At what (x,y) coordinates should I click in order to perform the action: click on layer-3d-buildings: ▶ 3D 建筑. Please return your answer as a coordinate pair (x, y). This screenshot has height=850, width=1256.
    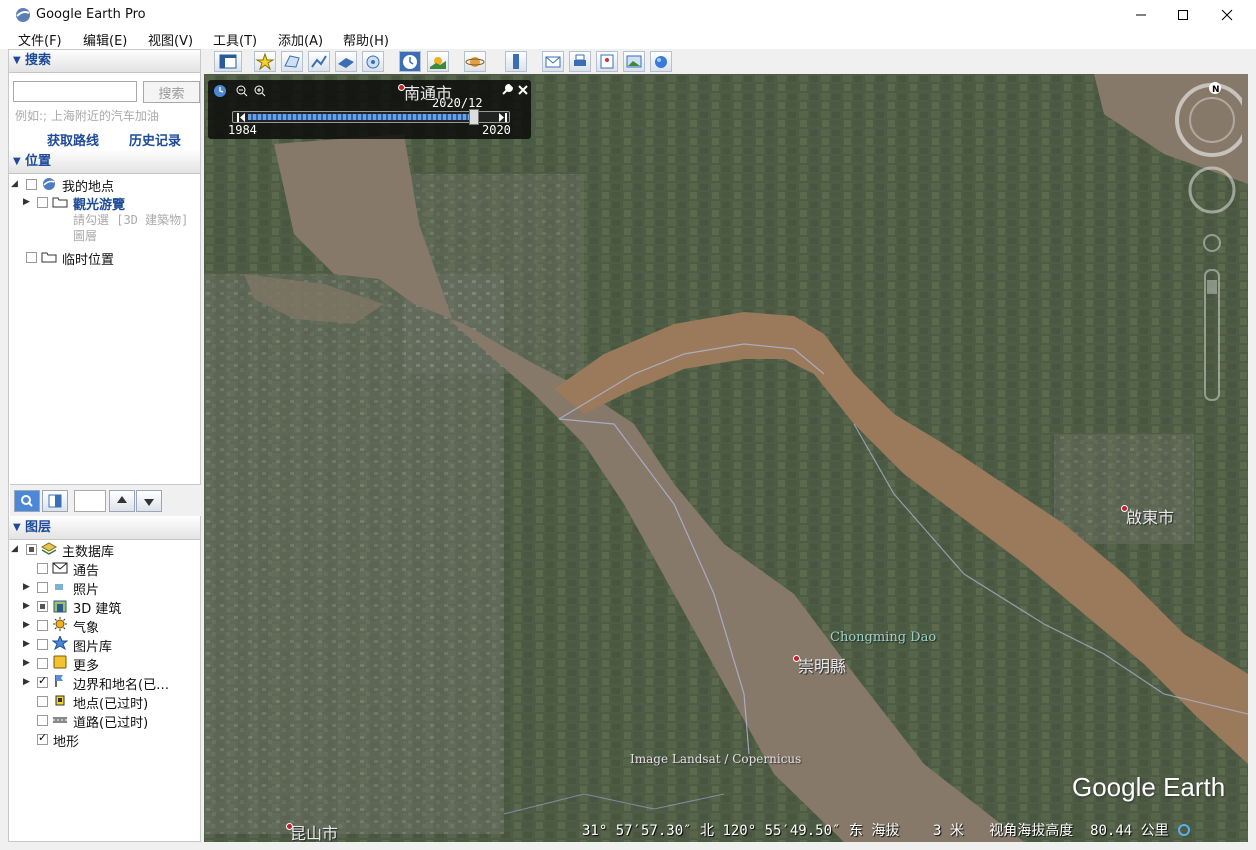
    Looking at the image, I should click on (104, 607).